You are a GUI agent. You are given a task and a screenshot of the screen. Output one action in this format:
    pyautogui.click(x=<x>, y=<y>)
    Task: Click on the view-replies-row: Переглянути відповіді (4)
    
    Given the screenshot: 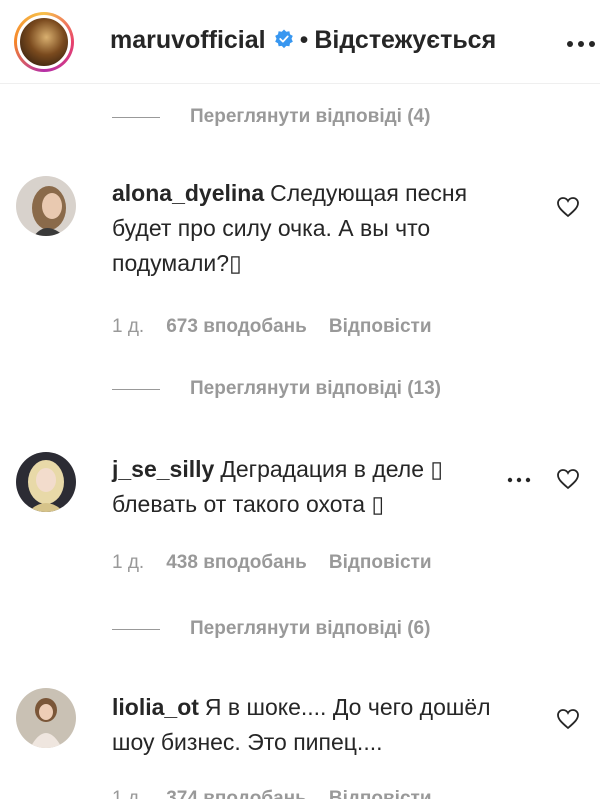 What is the action you would take?
    pyautogui.click(x=271, y=117)
    